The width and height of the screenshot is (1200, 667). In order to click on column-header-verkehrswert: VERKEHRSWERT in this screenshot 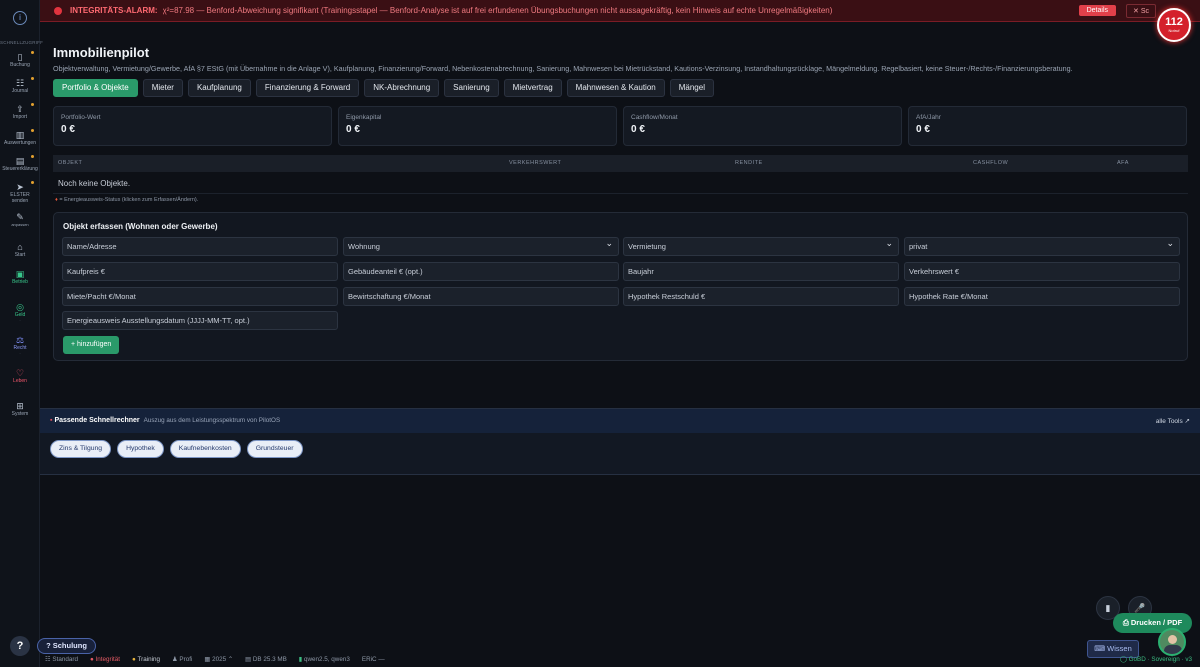, I will do `click(535, 163)`.